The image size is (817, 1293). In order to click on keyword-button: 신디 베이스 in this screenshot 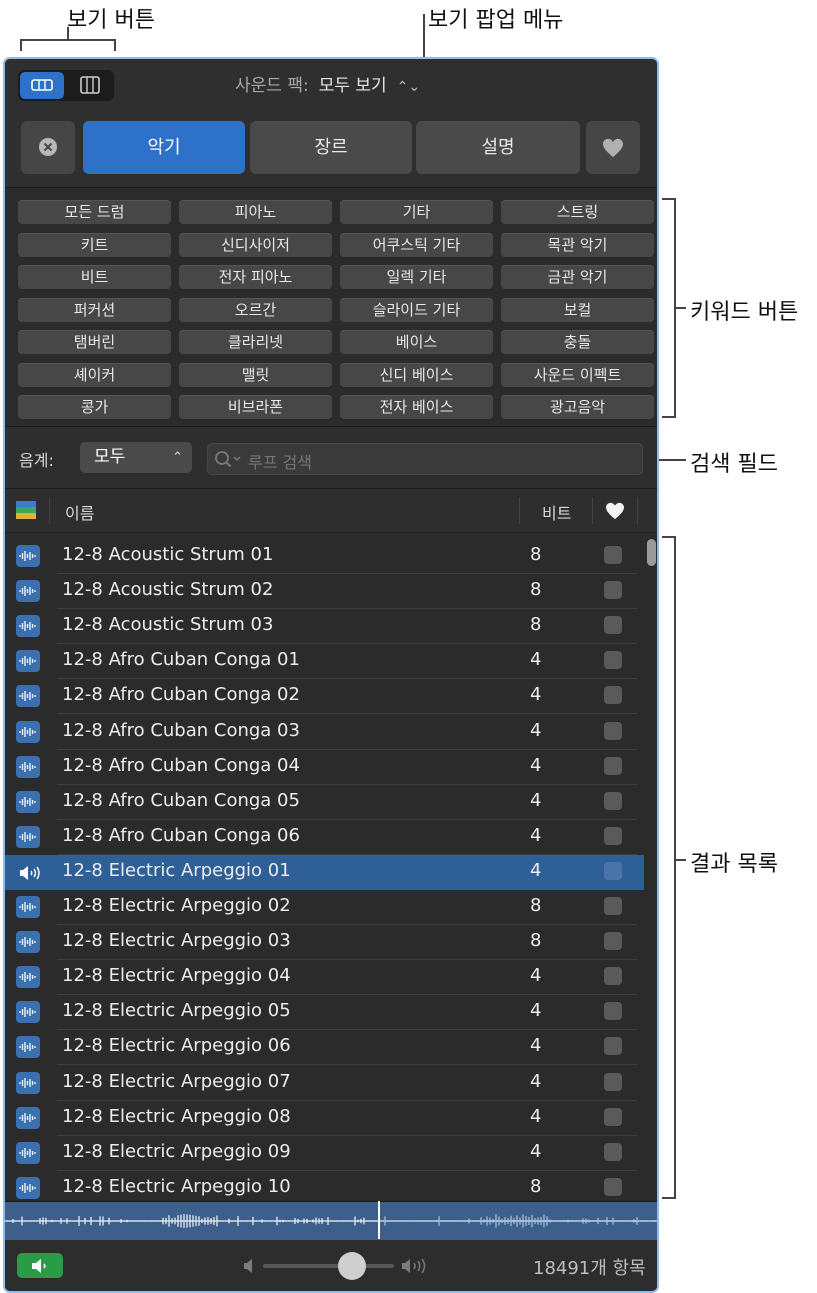, I will do `click(416, 374)`.